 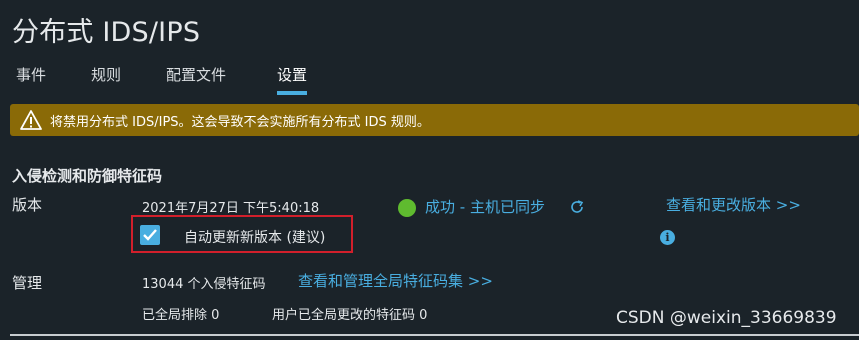 What do you see at coordinates (434, 120) in the screenshot?
I see `warning-banner: 将禁用分布式 IDS/IPS。这会导致不会实施所有分布式 IDS 规则。` at bounding box center [434, 120].